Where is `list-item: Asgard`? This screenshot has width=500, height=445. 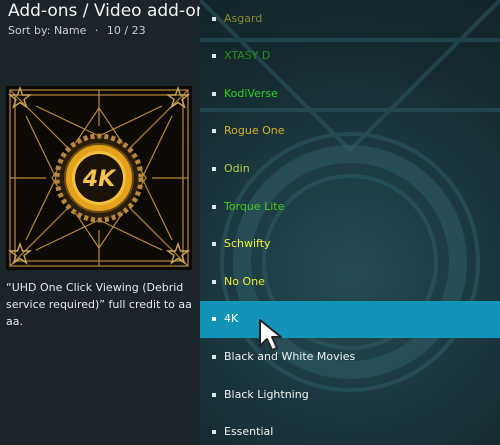 list-item: Asgard is located at coordinates (350, 18).